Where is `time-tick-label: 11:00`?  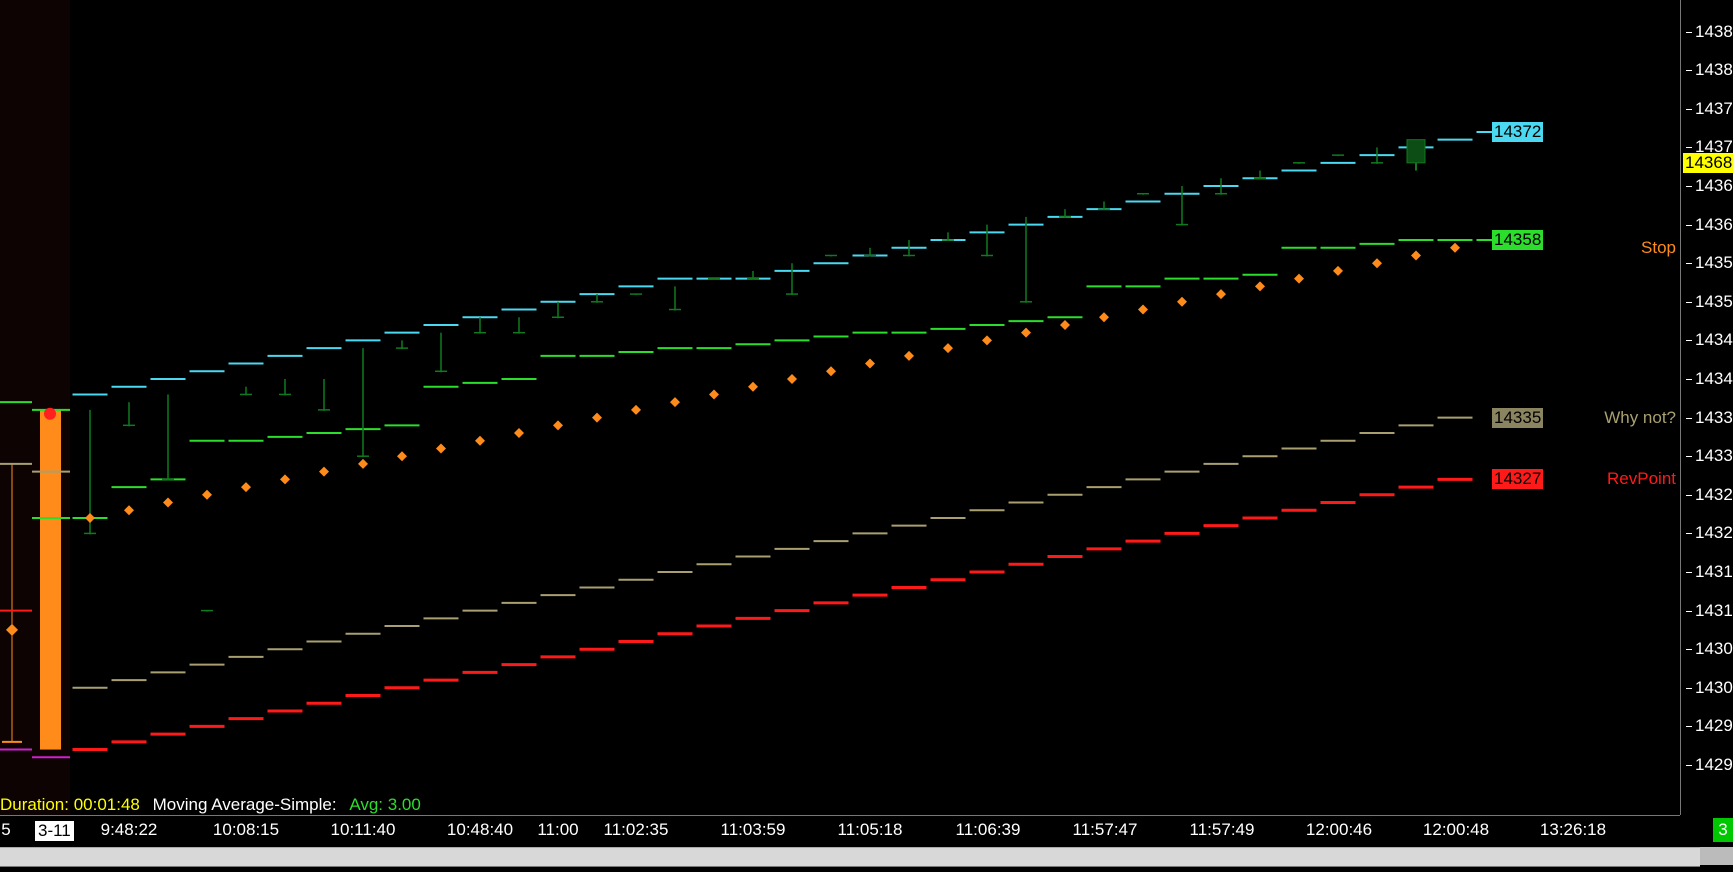
time-tick-label: 11:00 is located at coordinates (558, 829).